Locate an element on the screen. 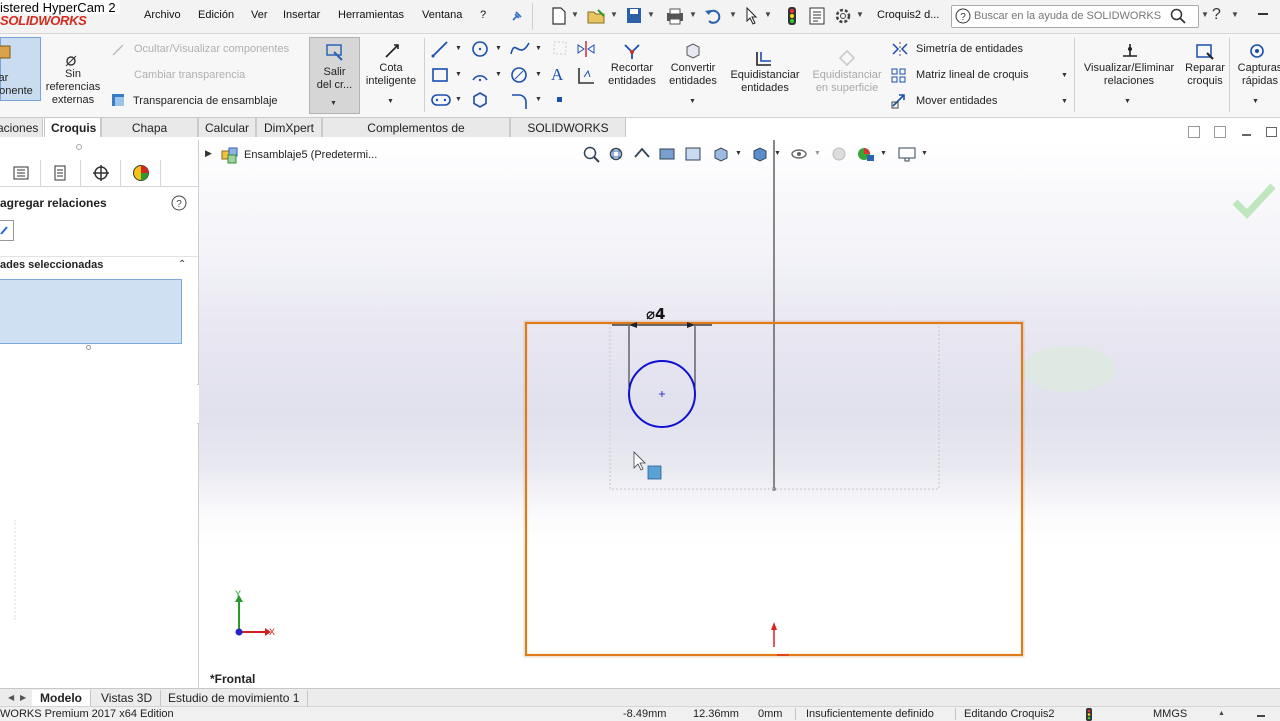 This screenshot has height=721, width=1280. save-icon is located at coordinates (634, 16).